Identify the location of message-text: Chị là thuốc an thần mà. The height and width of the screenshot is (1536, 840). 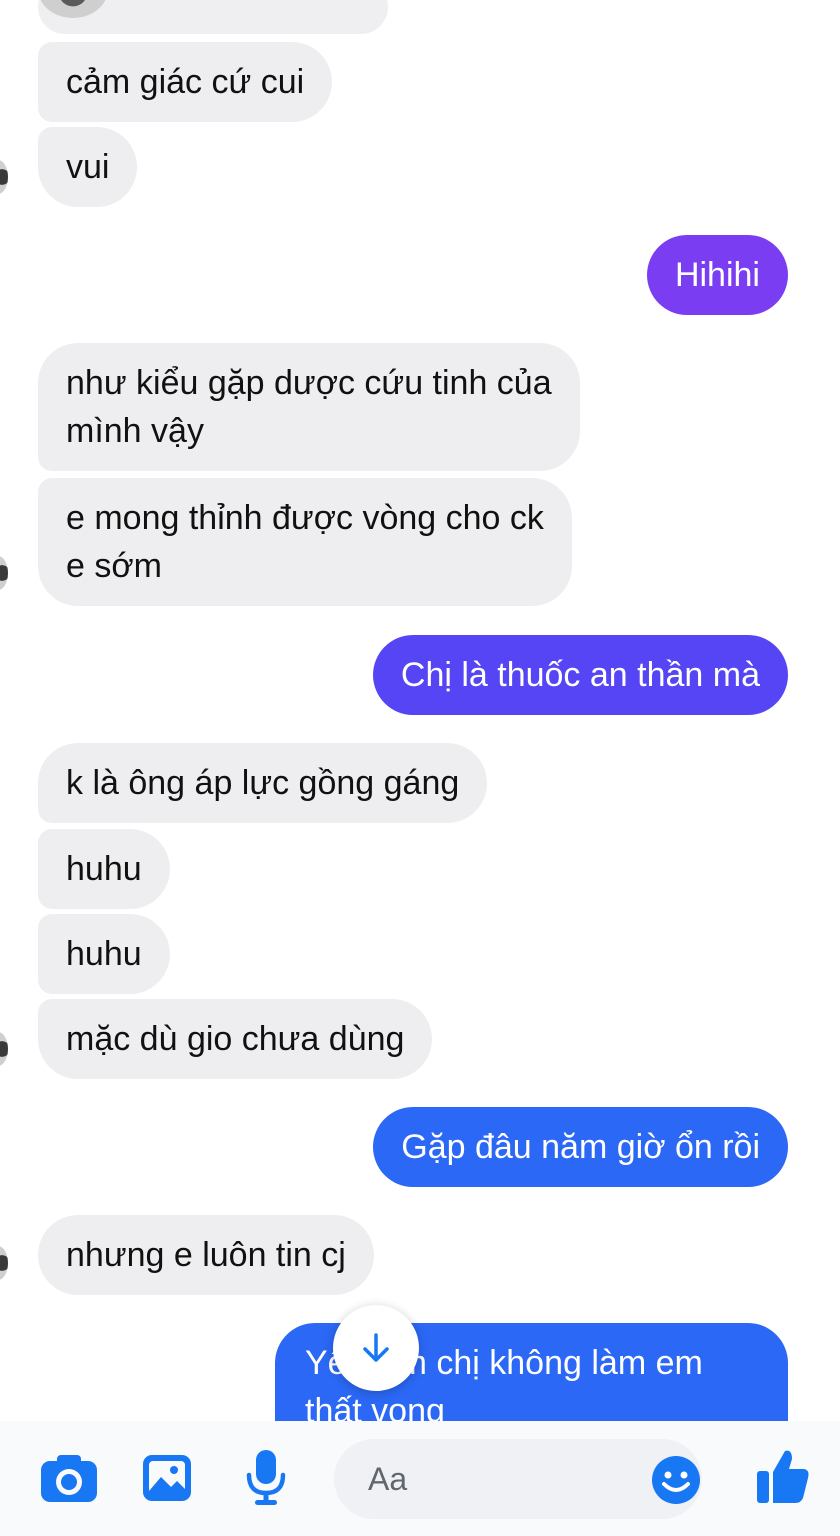
(580, 675).